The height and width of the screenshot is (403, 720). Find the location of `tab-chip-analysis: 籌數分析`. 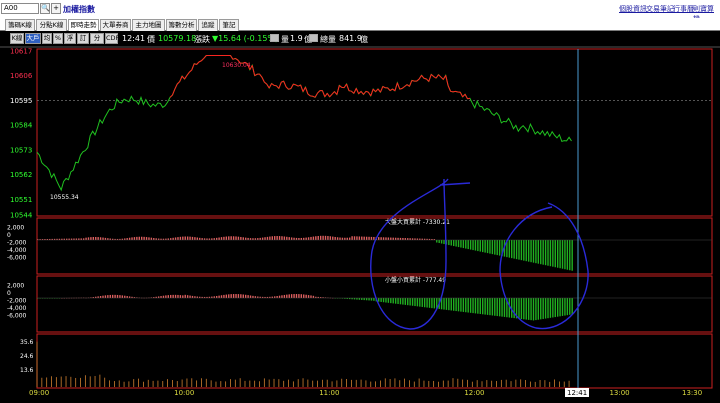

tab-chip-analysis: 籌數分析 is located at coordinates (181, 25).